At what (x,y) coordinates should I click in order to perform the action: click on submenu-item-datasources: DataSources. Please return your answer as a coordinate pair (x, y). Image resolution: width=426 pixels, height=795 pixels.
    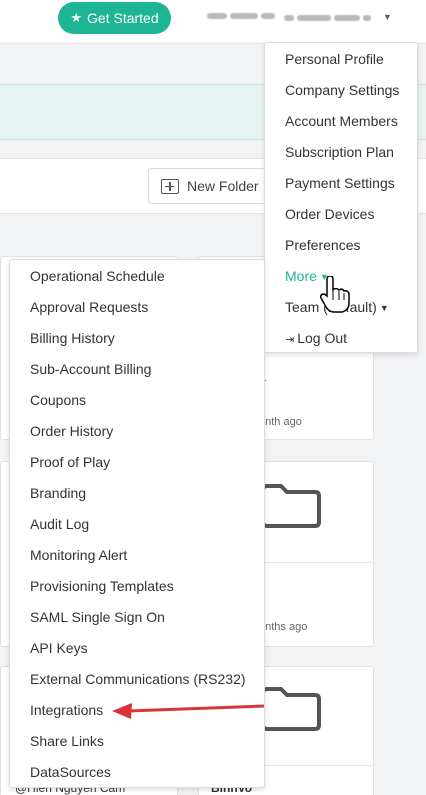
    Looking at the image, I should click on (70, 772).